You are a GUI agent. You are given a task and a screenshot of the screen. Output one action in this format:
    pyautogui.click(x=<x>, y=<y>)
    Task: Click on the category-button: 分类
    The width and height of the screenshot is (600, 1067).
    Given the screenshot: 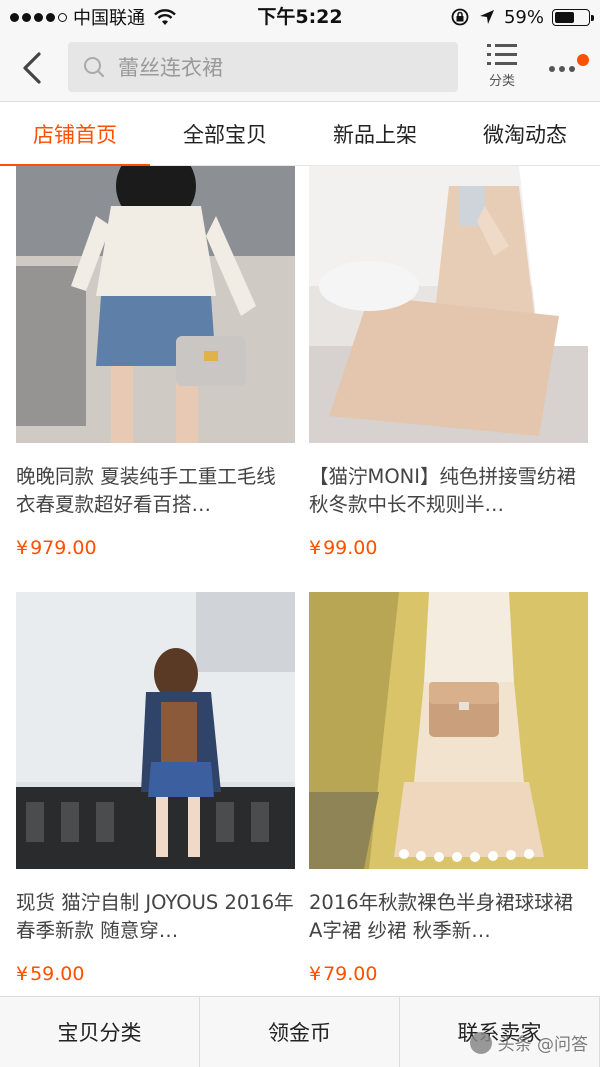 What is the action you would take?
    pyautogui.click(x=502, y=69)
    